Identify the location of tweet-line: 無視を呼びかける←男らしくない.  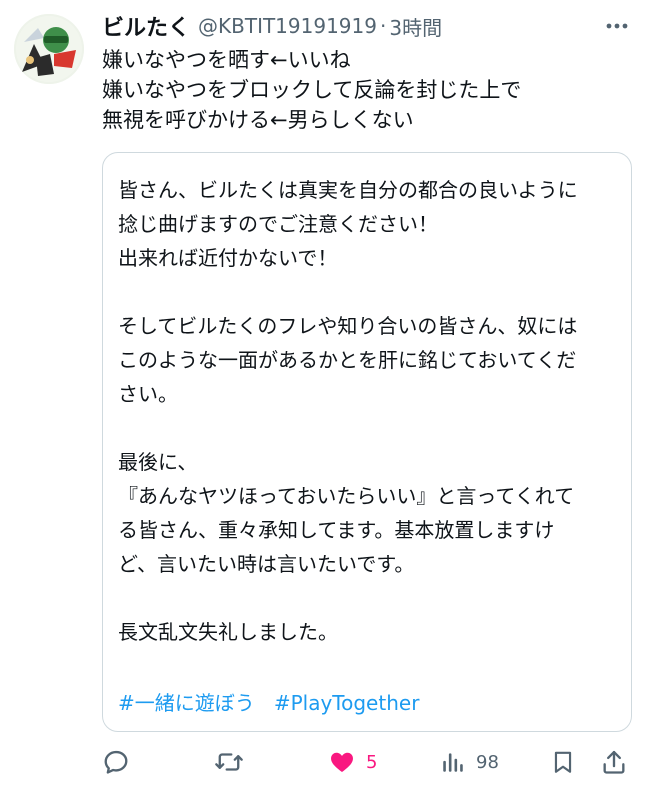
(258, 120).